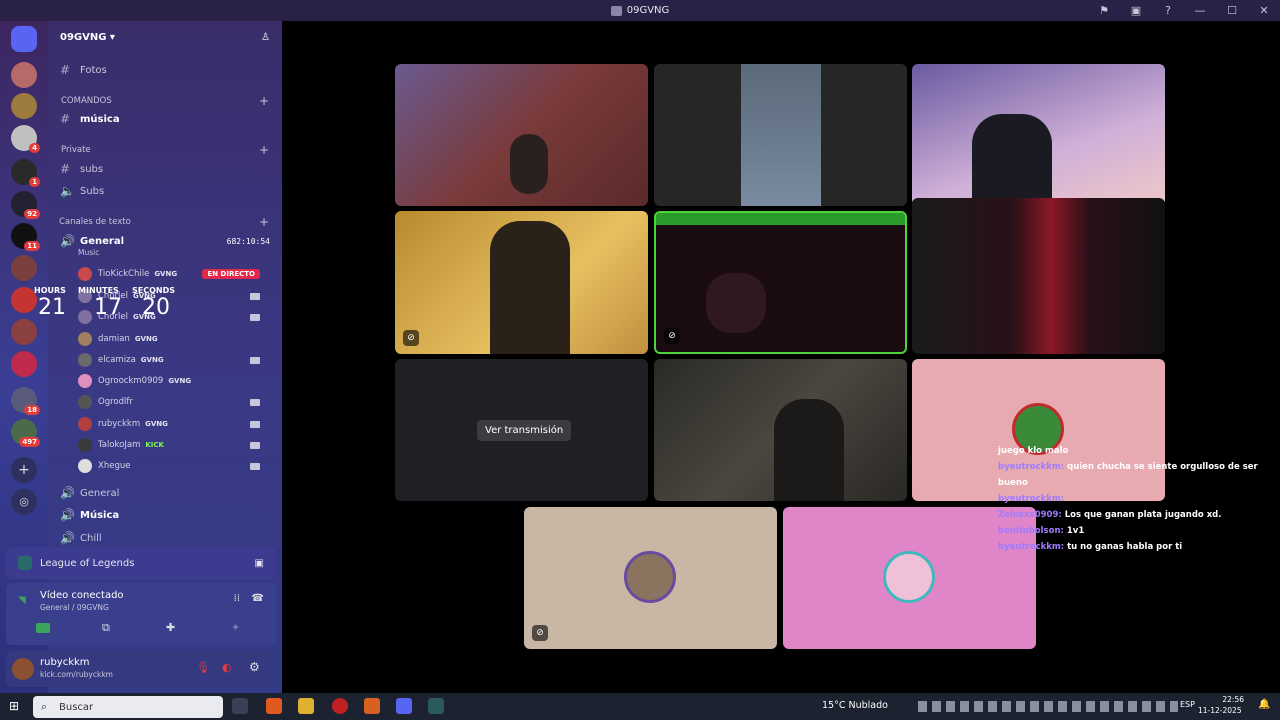  What do you see at coordinates (254, 667) in the screenshot?
I see `settings-icon: ⚙` at bounding box center [254, 667].